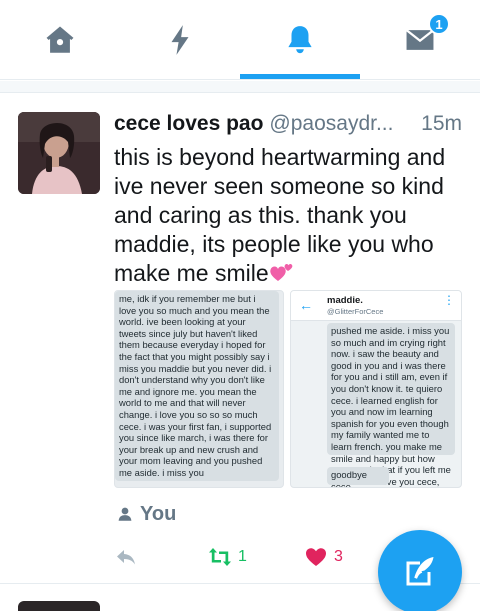 The height and width of the screenshot is (611, 480). What do you see at coordinates (376, 306) in the screenshot?
I see `dm-header: ← maddie. @GlitterForCece ⋮` at bounding box center [376, 306].